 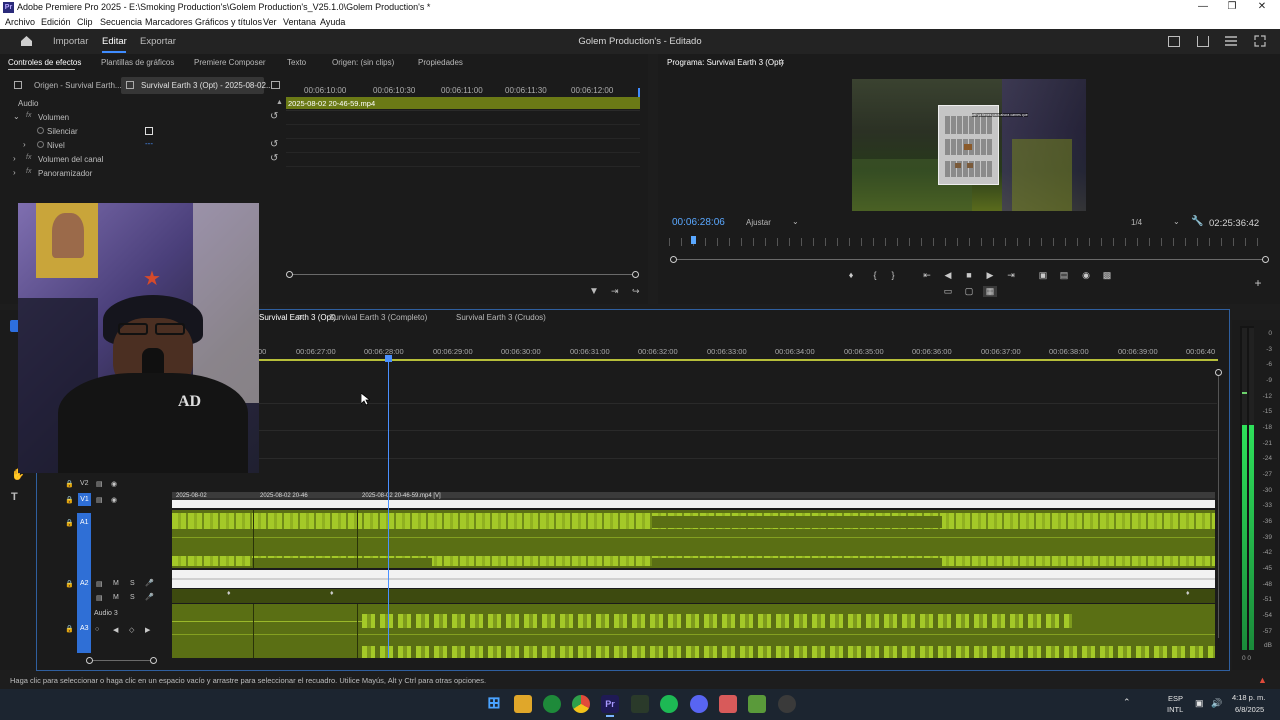 What do you see at coordinates (116, 583) in the screenshot?
I see `mute-button: M` at bounding box center [116, 583].